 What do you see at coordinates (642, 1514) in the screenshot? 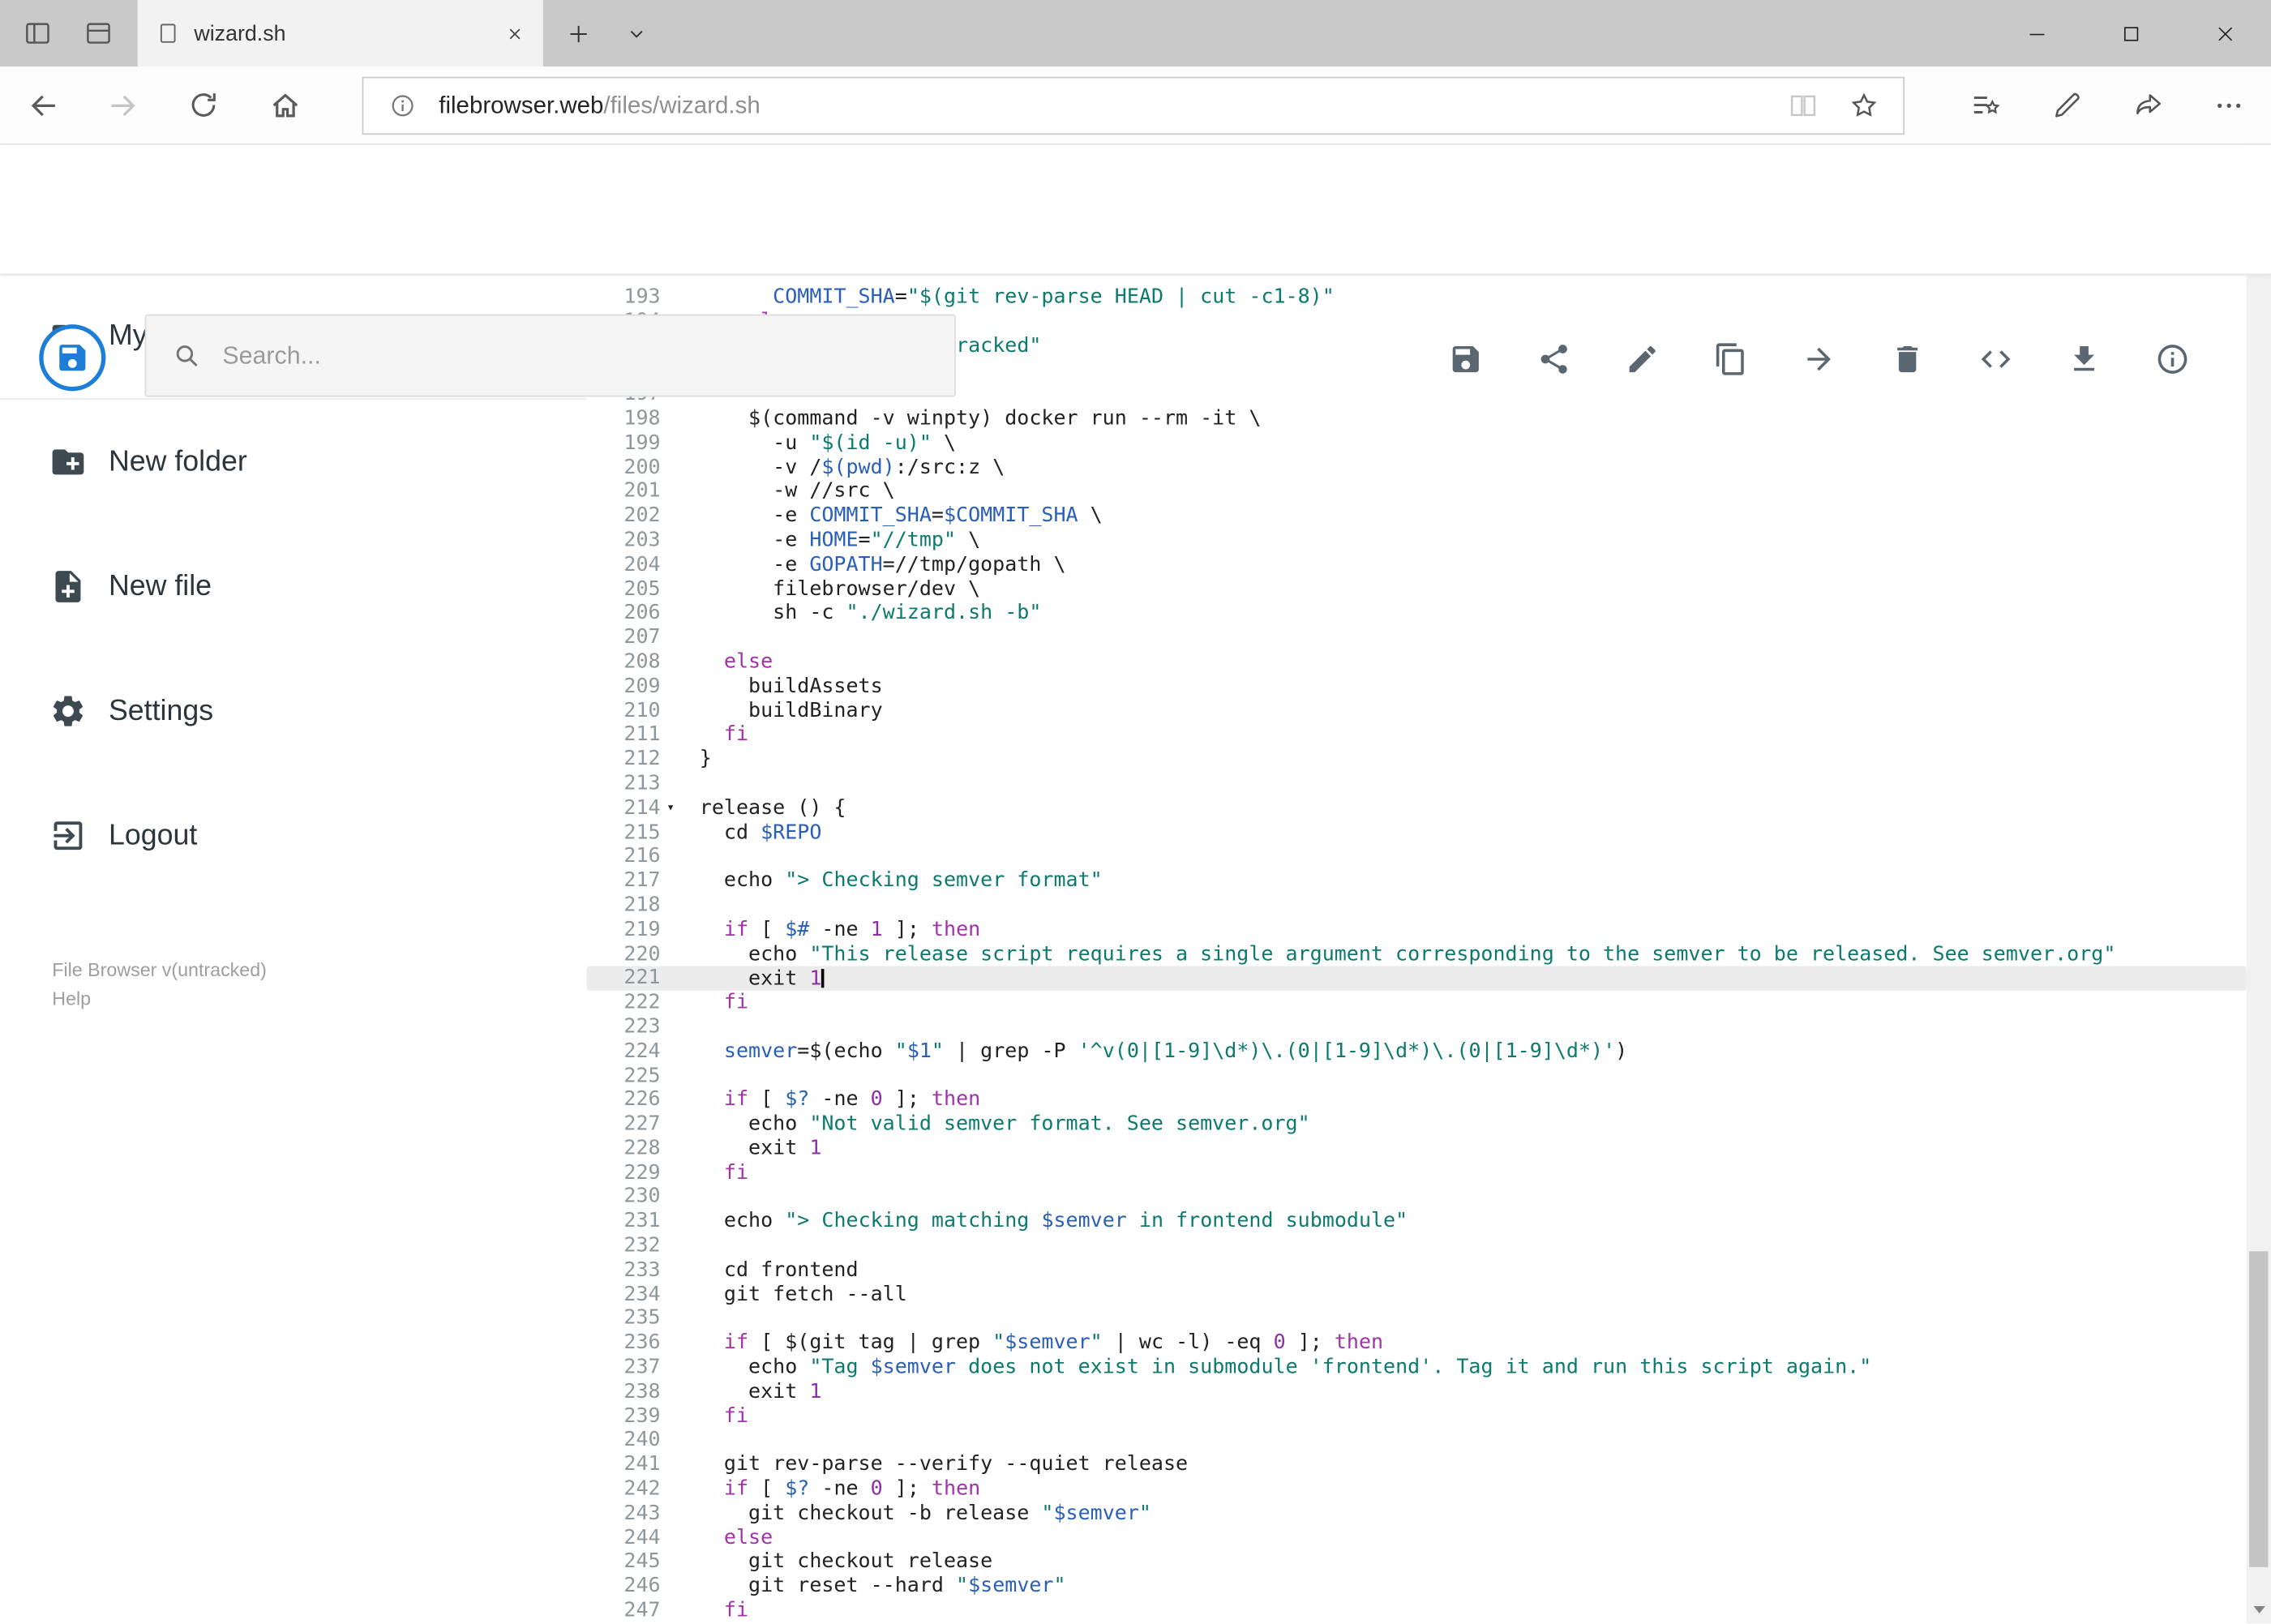
I see `line-number: 243` at bounding box center [642, 1514].